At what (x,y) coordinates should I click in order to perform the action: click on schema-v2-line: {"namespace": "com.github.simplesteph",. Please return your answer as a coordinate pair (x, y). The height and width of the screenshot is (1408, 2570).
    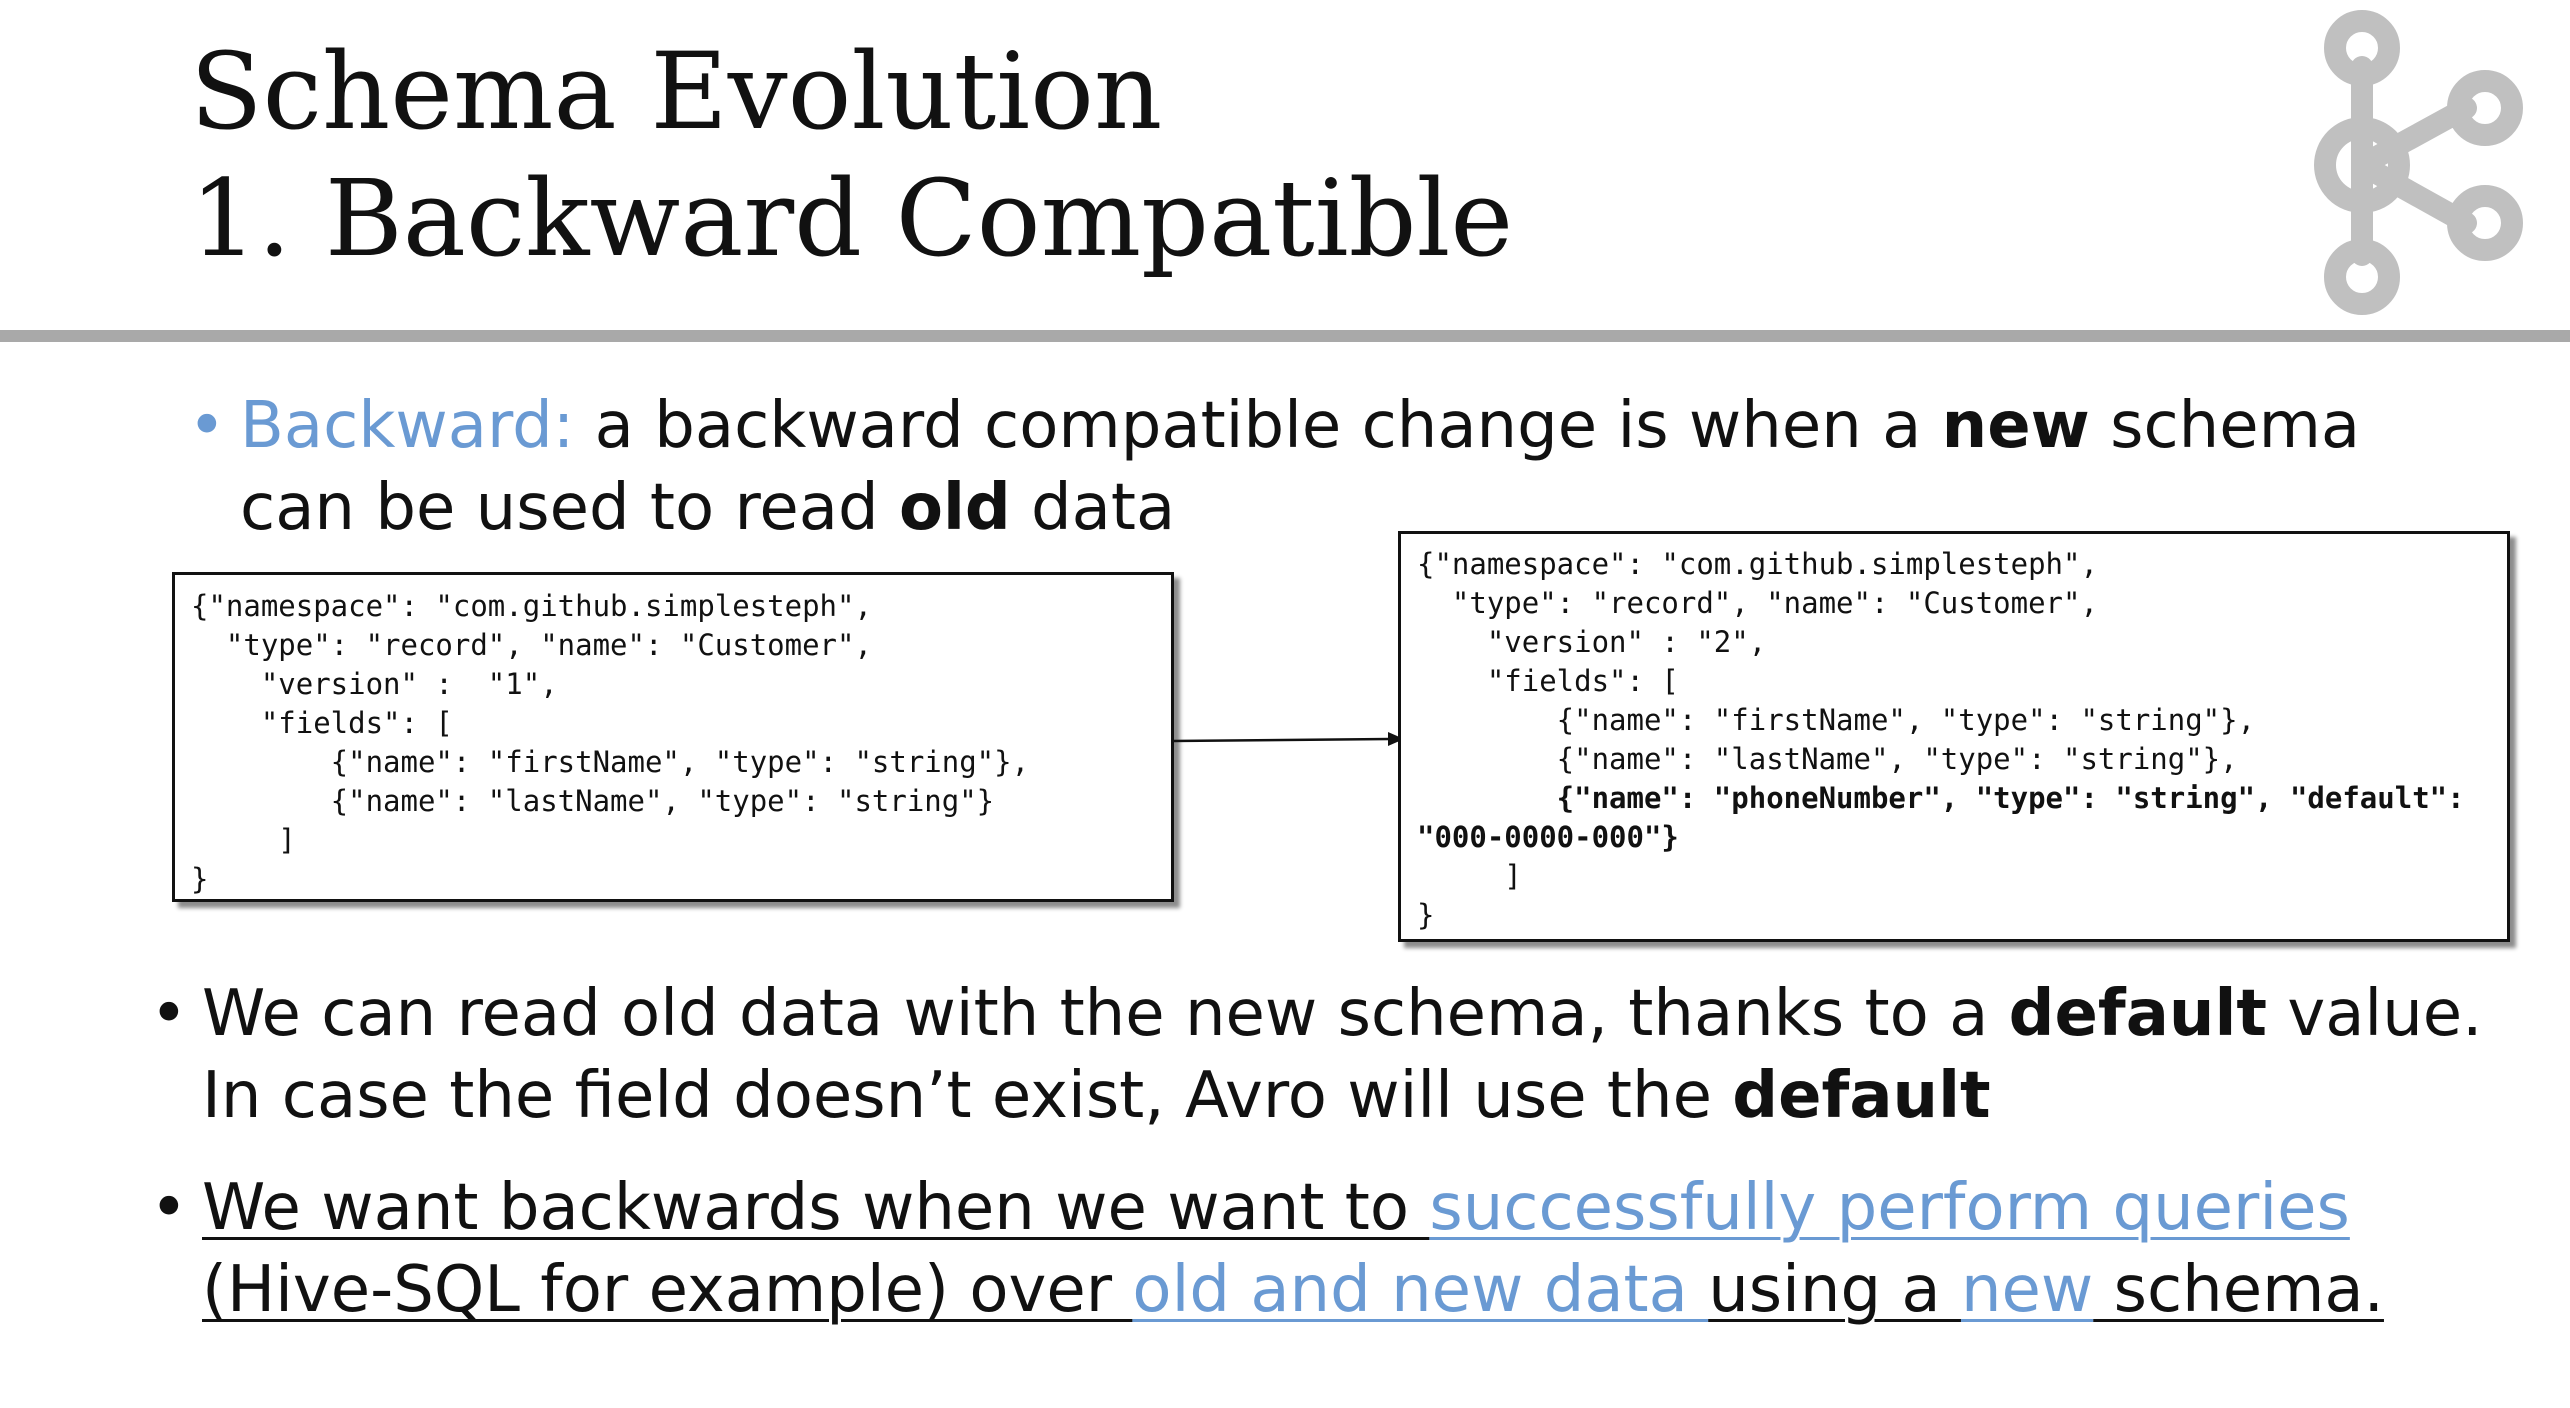
    Looking at the image, I should click on (1757, 564).